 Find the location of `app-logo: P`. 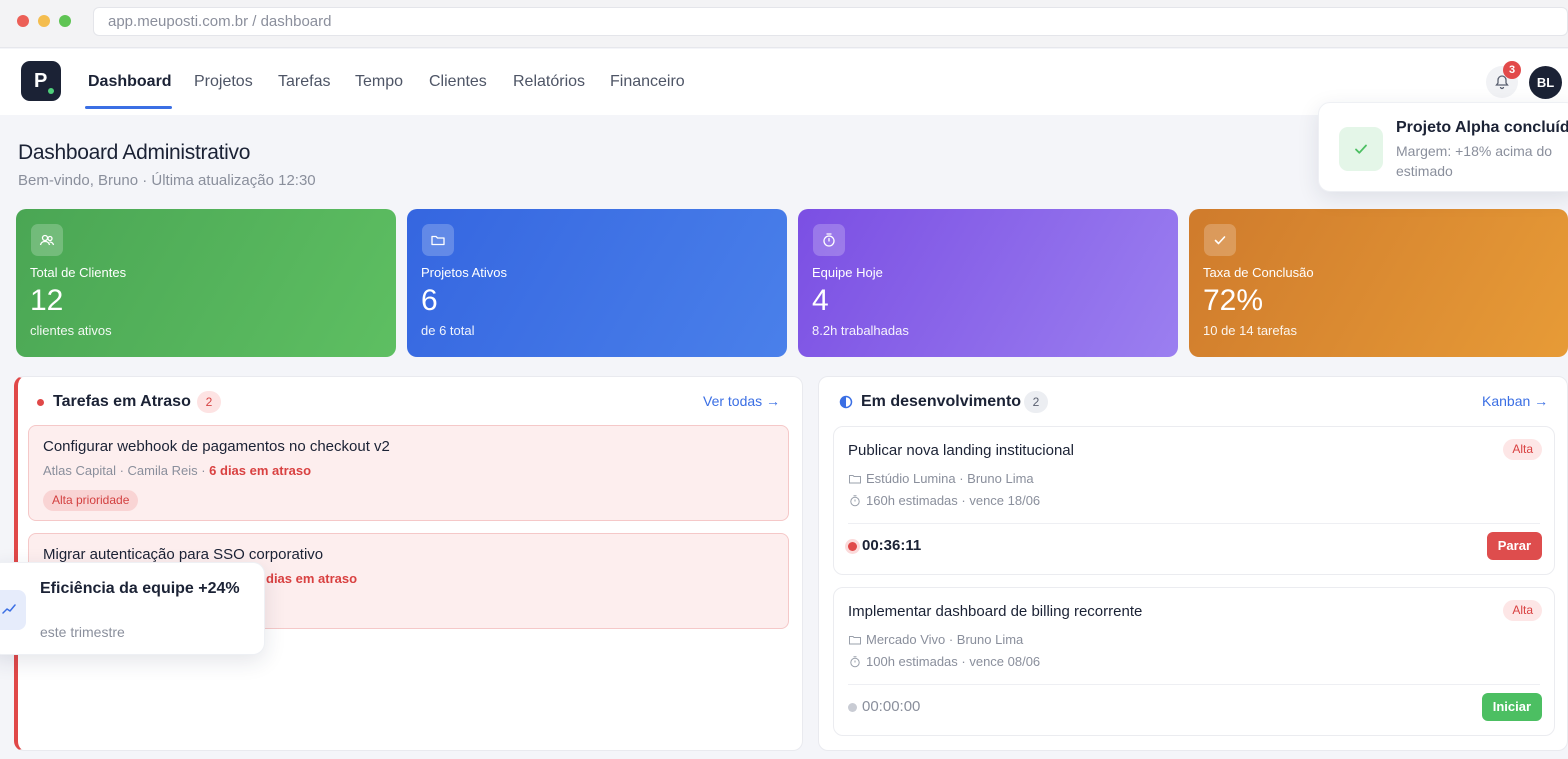

app-logo: P is located at coordinates (41, 81).